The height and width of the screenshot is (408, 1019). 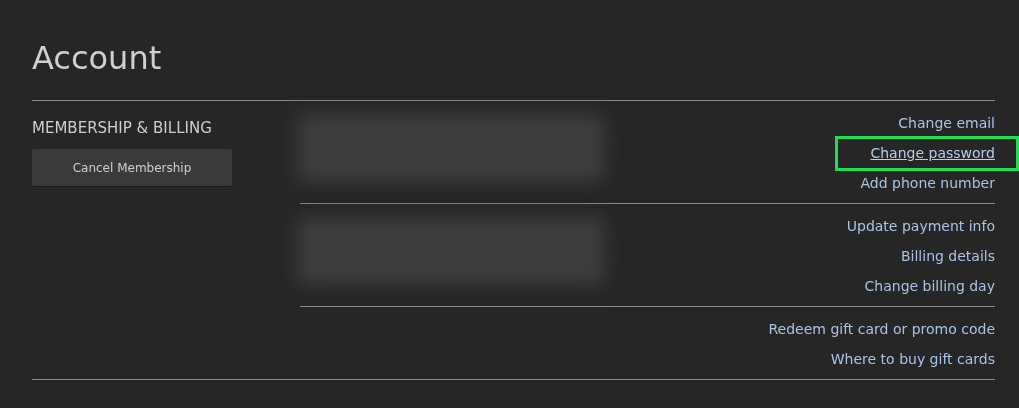 What do you see at coordinates (97, 58) in the screenshot?
I see `page-title: Account` at bounding box center [97, 58].